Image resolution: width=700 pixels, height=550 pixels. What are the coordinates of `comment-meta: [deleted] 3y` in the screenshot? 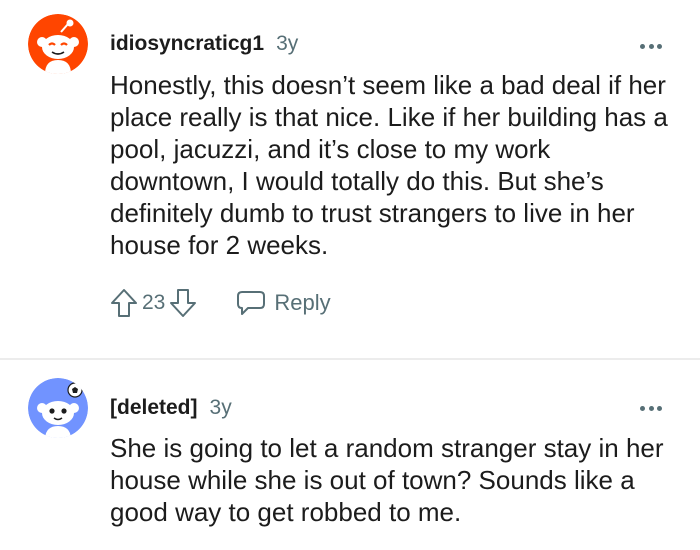 It's located at (171, 408).